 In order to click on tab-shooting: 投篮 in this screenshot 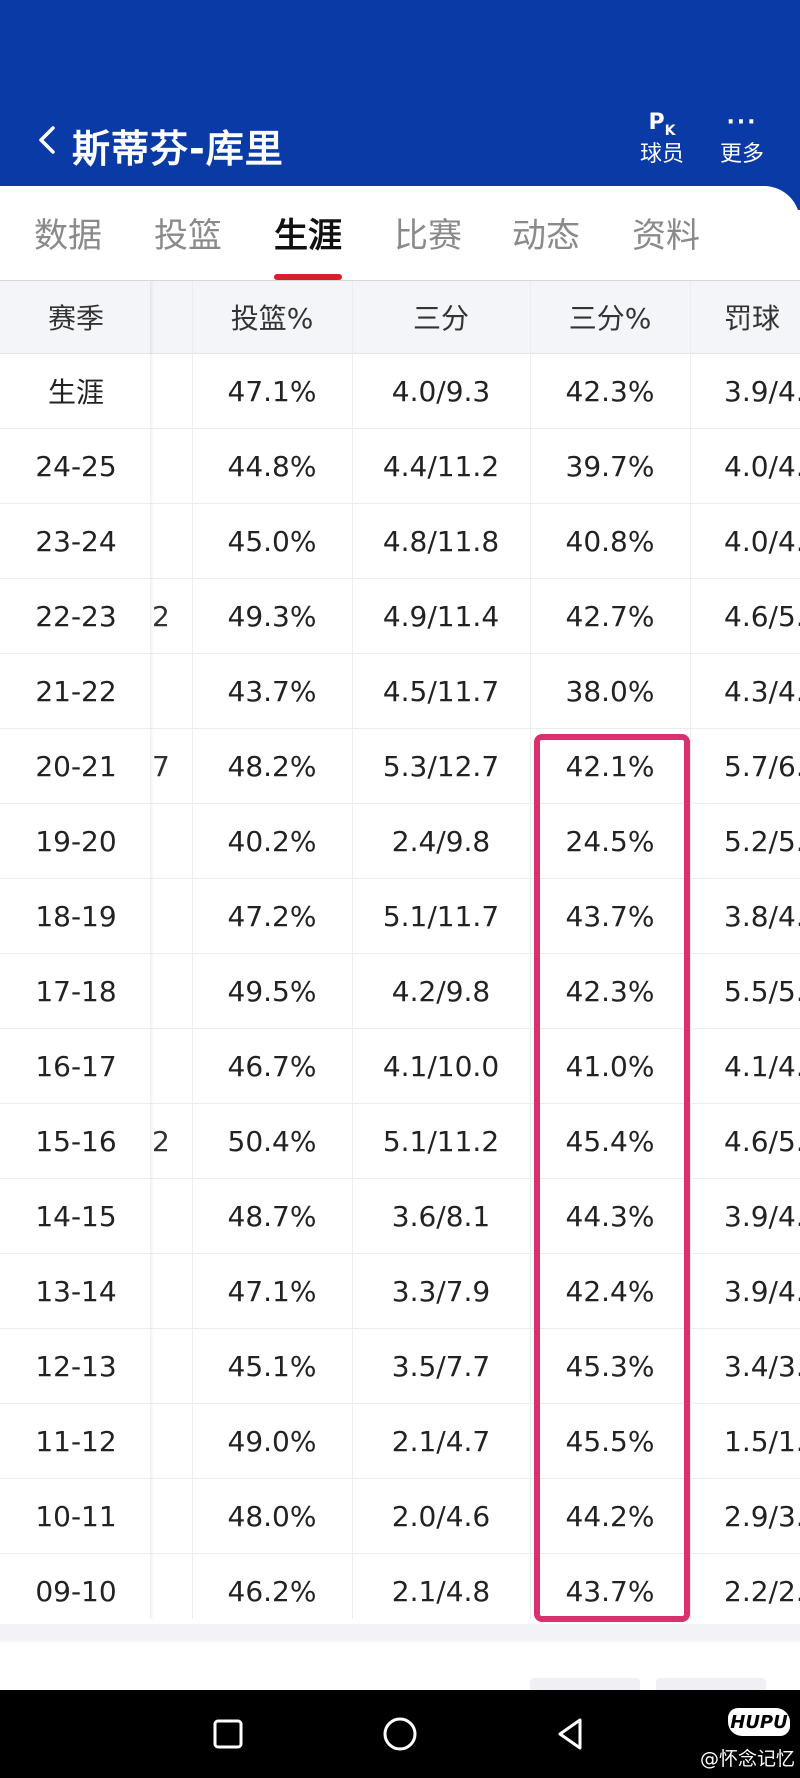, I will do `click(188, 232)`.